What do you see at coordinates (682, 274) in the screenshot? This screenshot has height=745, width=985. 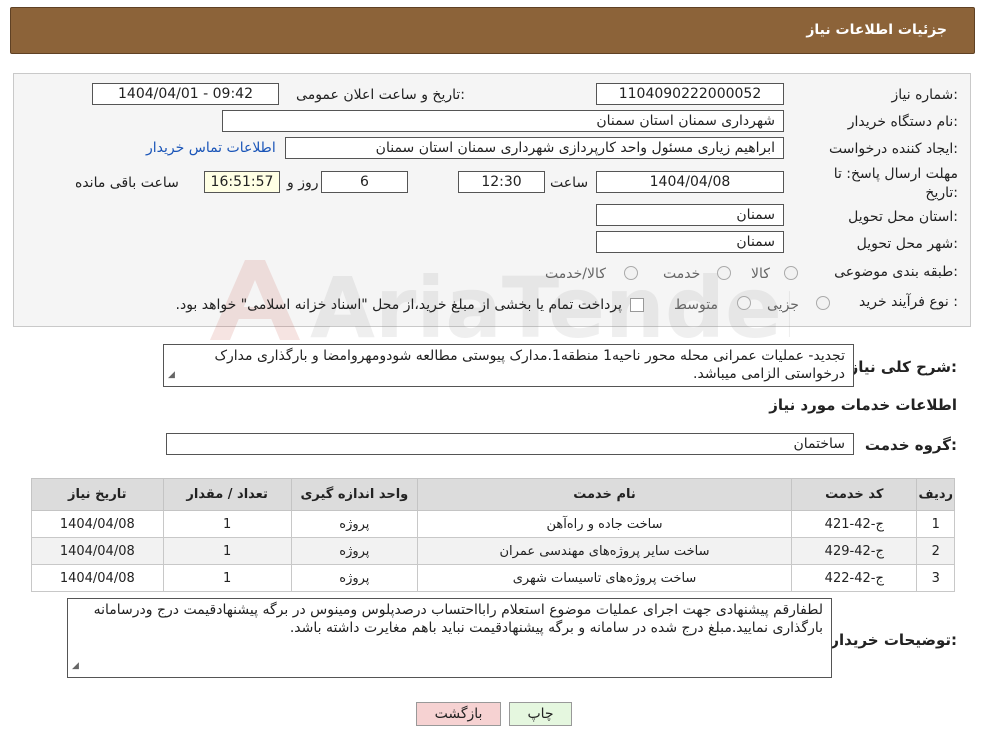 I see `category-service-label: خدمت` at bounding box center [682, 274].